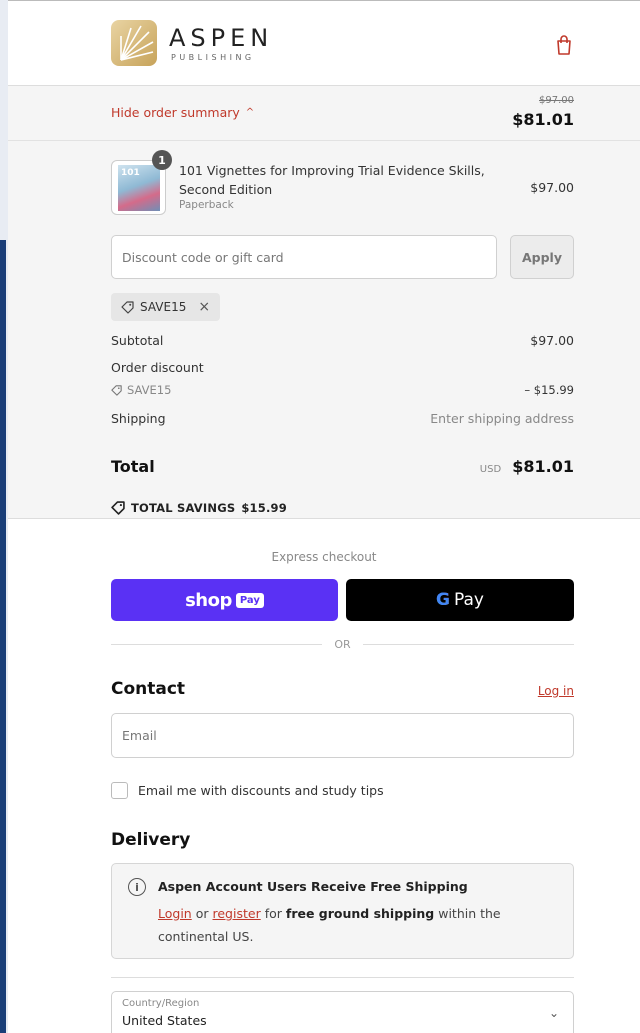 The height and width of the screenshot is (1033, 640). I want to click on email-field, so click(342, 735).